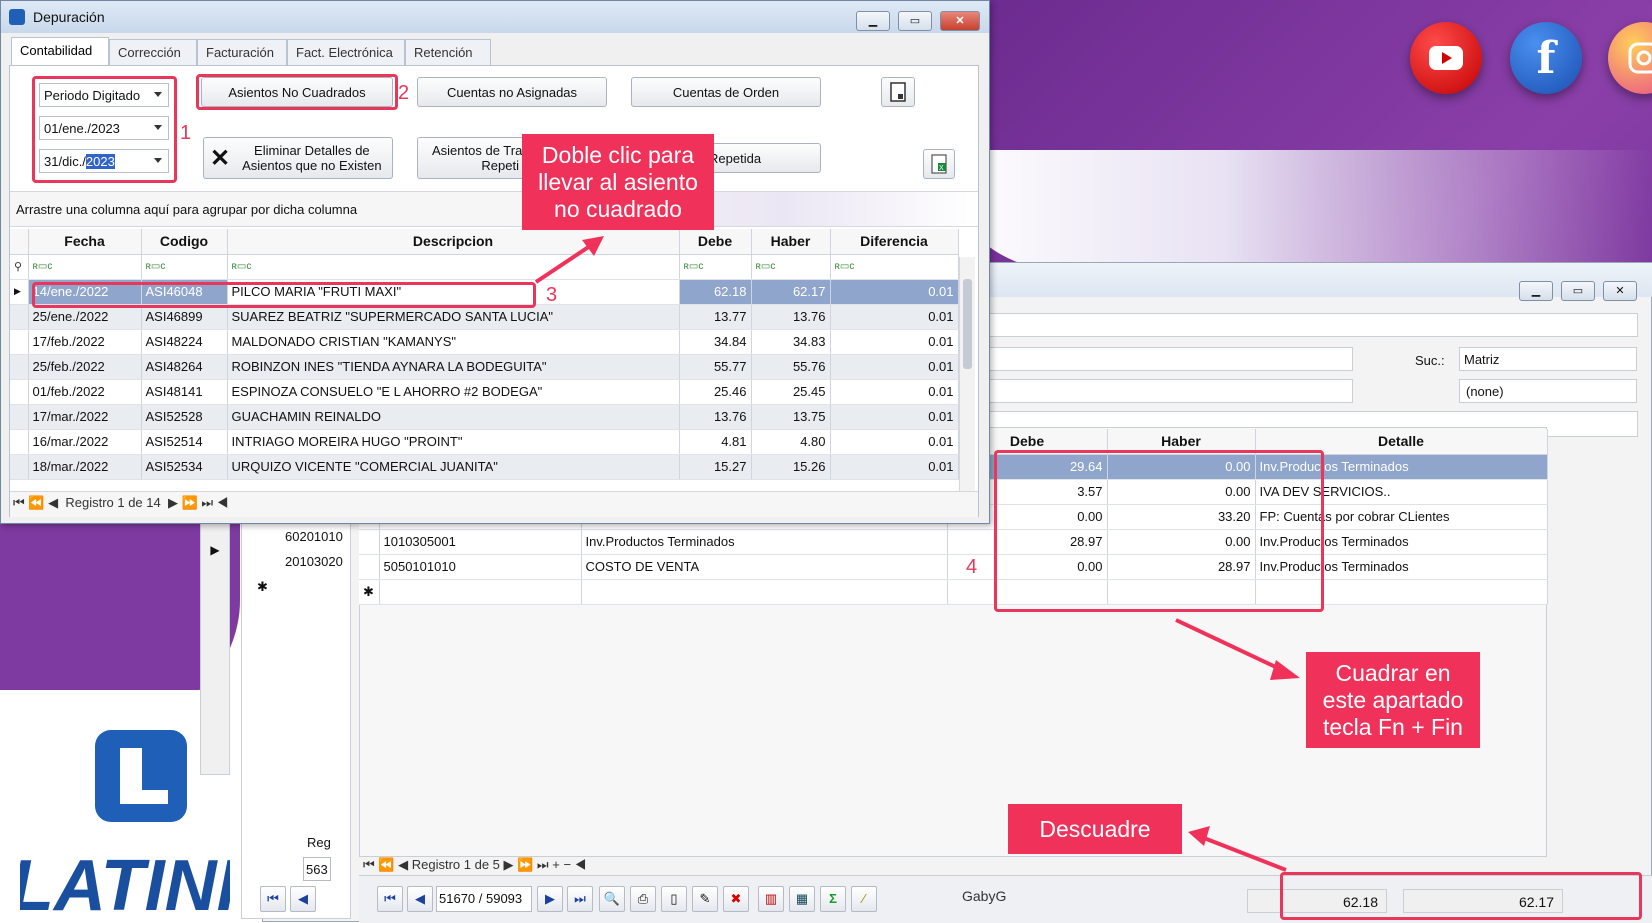 The height and width of the screenshot is (923, 1652). I want to click on arrow-to-balance, so click(1237, 649).